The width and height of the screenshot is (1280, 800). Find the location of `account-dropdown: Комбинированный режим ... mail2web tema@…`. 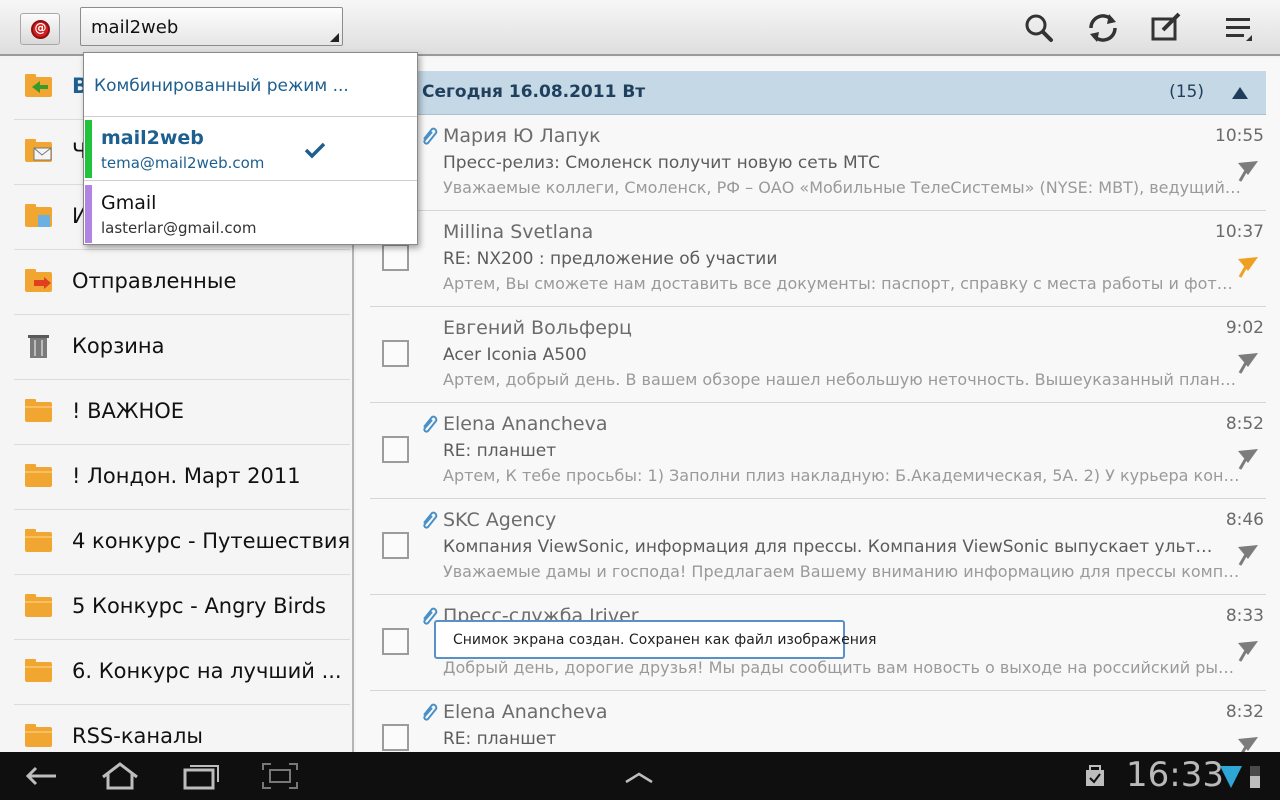

account-dropdown: Комбинированный режим ... mail2web tema@… is located at coordinates (250, 148).